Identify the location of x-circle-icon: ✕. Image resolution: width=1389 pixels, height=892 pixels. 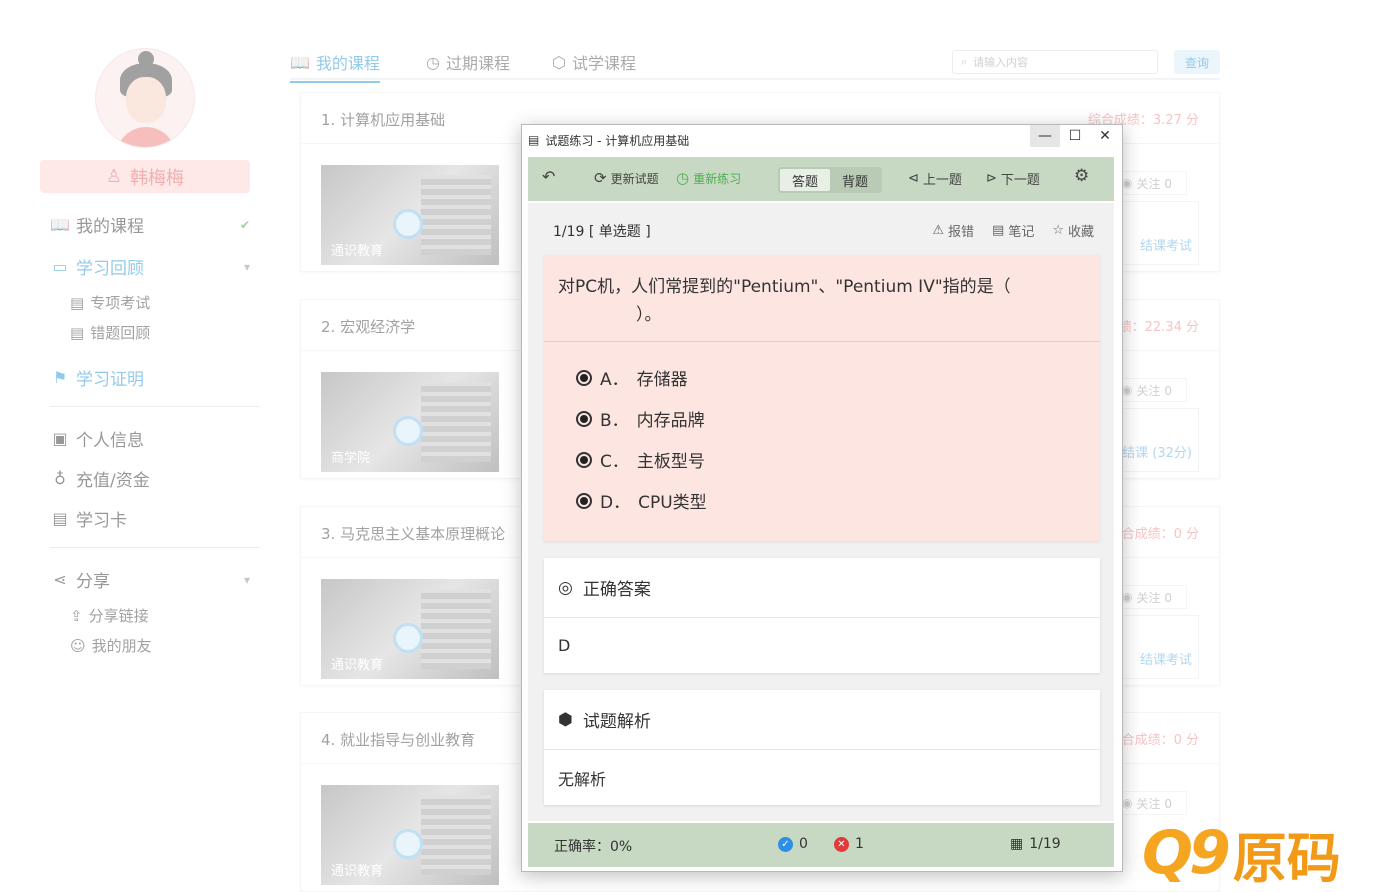
(841, 844).